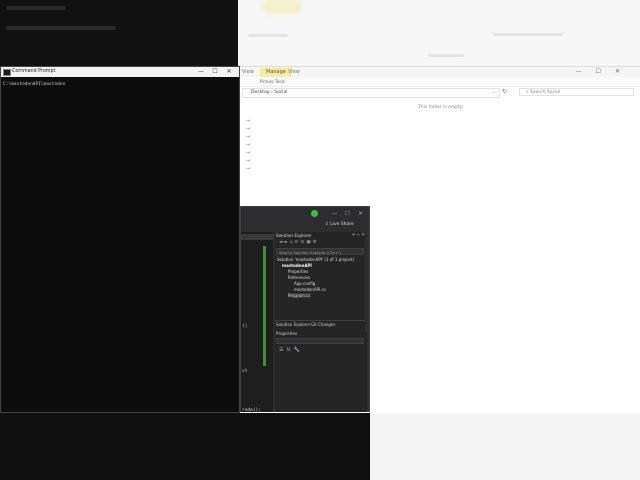 This screenshot has height=480, width=640. Describe the element at coordinates (314, 213) in the screenshot. I see `status-indicator` at that location.